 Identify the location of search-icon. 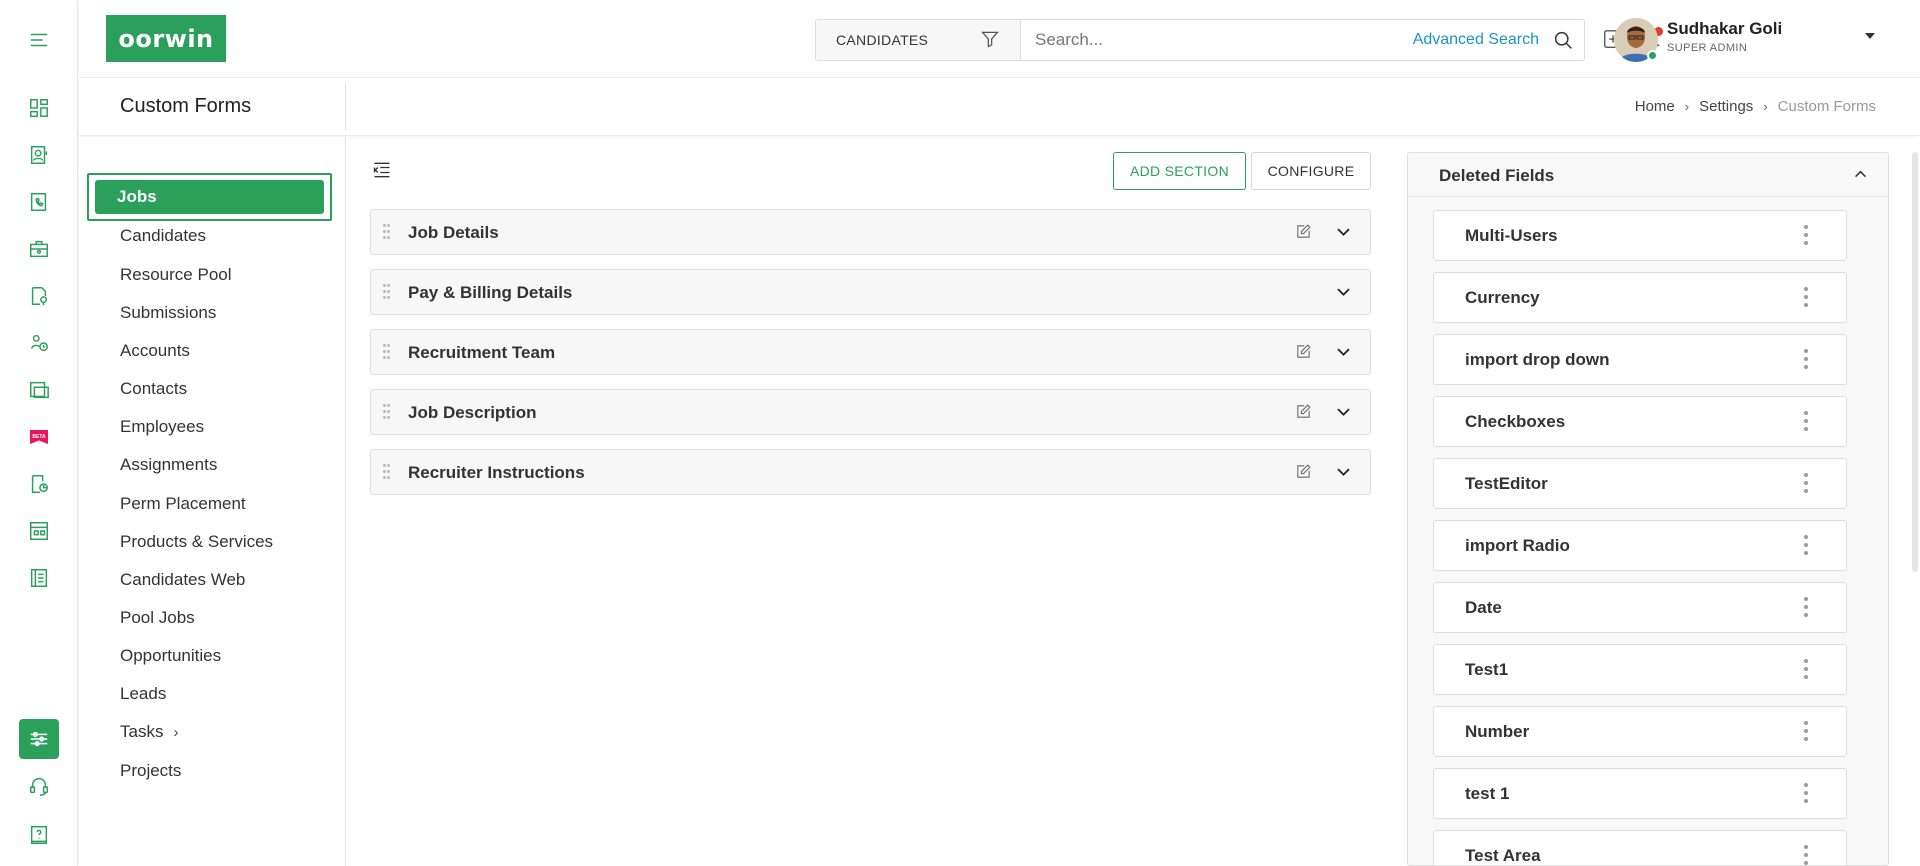
(1568, 40).